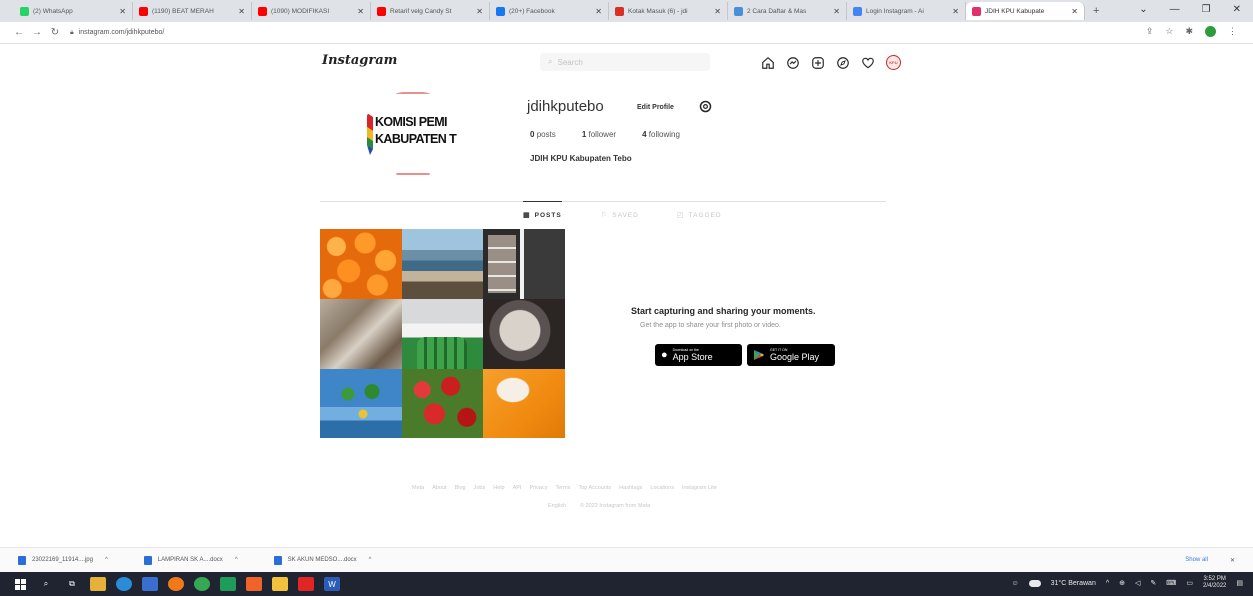  Describe the element at coordinates (55, 32) in the screenshot. I see `reload-icon: ↻` at that location.